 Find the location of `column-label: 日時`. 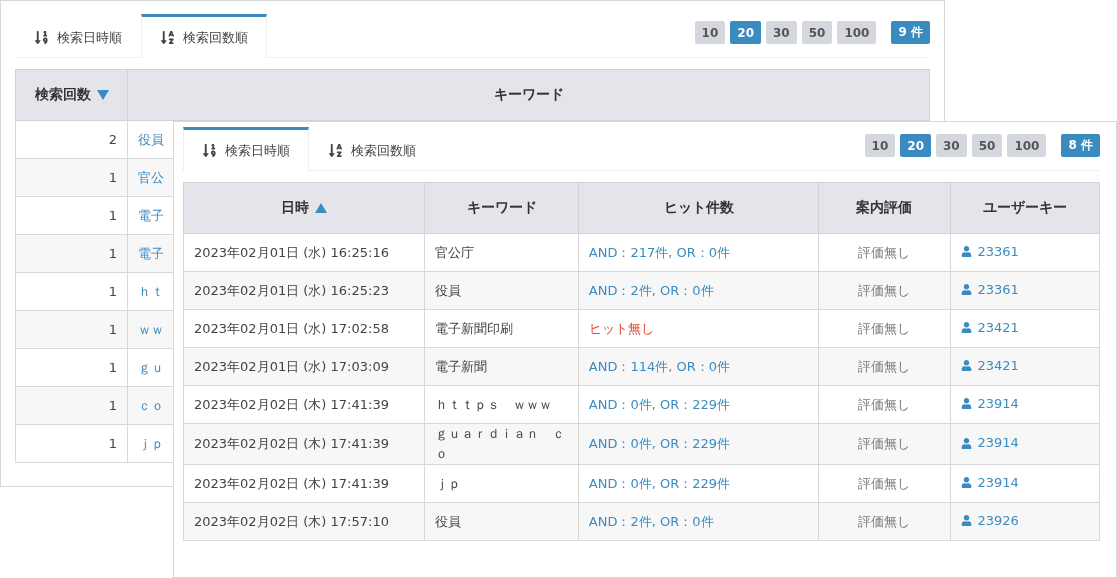

column-label: 日時 is located at coordinates (295, 208).